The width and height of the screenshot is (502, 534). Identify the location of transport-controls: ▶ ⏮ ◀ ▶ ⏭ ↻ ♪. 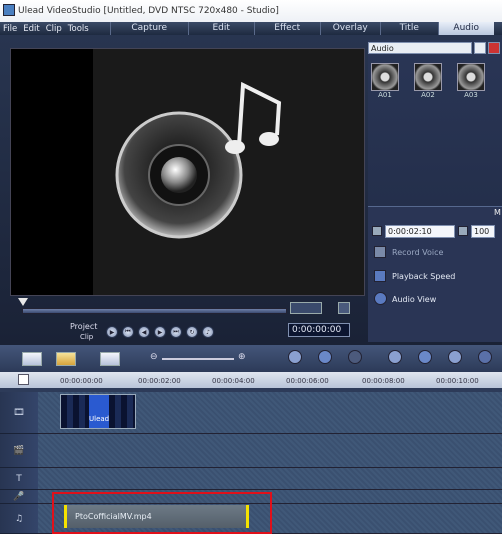
(160, 332).